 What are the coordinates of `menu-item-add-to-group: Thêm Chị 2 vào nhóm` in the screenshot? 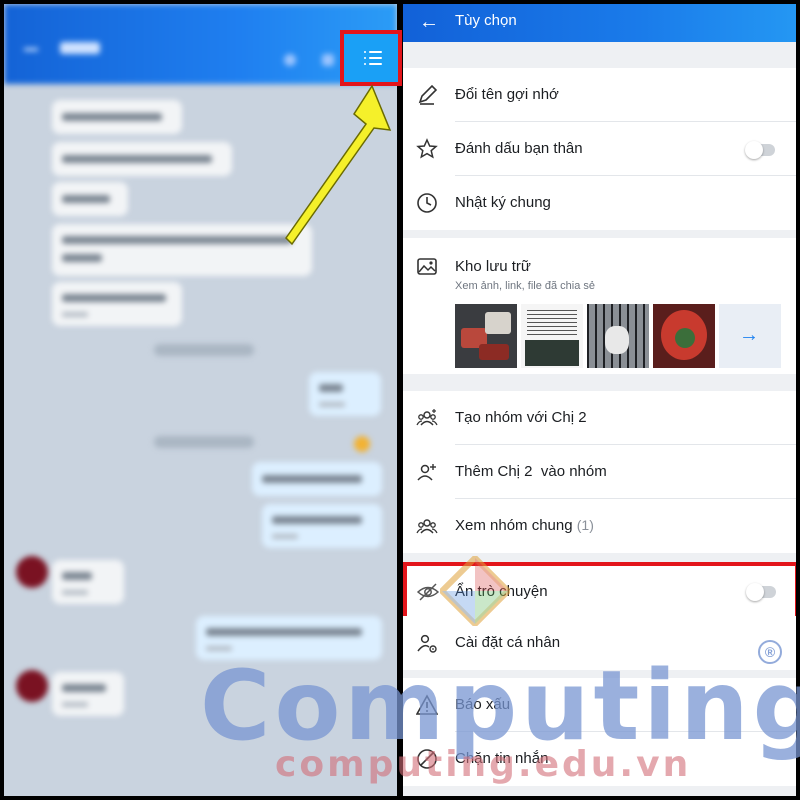 It's located at (599, 472).